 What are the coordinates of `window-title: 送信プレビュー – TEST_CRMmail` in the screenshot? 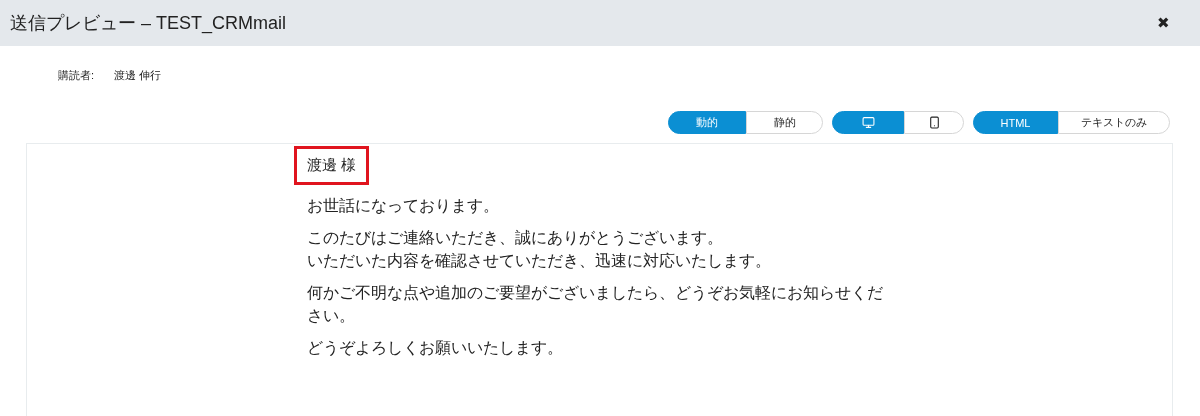 It's located at (148, 23).